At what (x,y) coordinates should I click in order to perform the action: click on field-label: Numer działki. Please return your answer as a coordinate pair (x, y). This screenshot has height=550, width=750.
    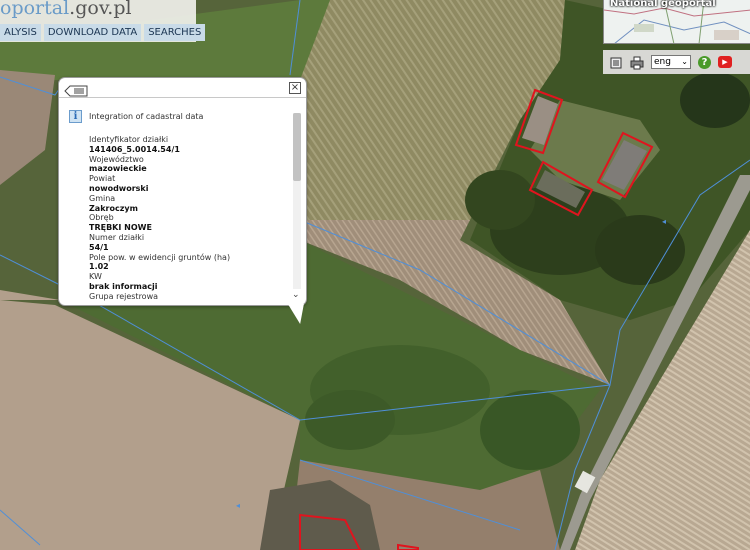
    Looking at the image, I should click on (117, 237).